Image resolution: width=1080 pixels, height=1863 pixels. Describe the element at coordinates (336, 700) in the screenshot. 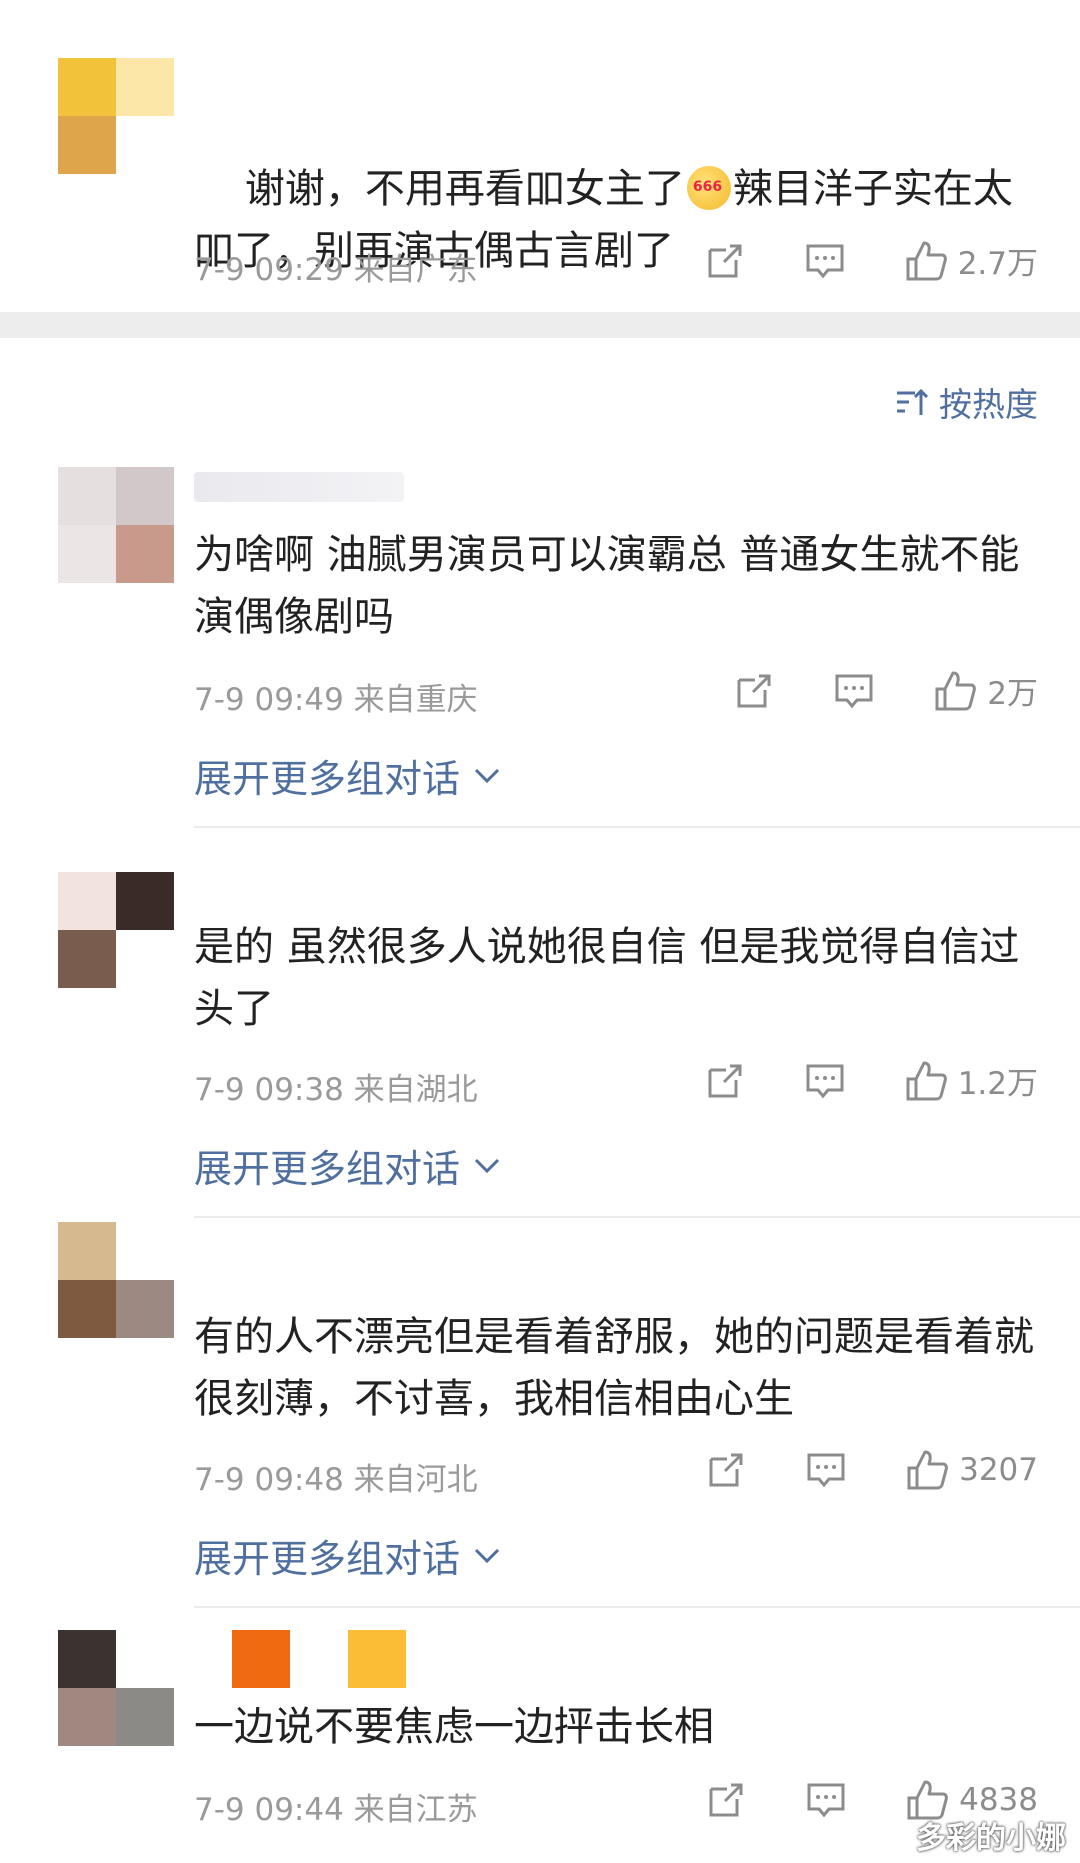

I see `comment-meta: 7-9 09:49 来自重庆` at that location.